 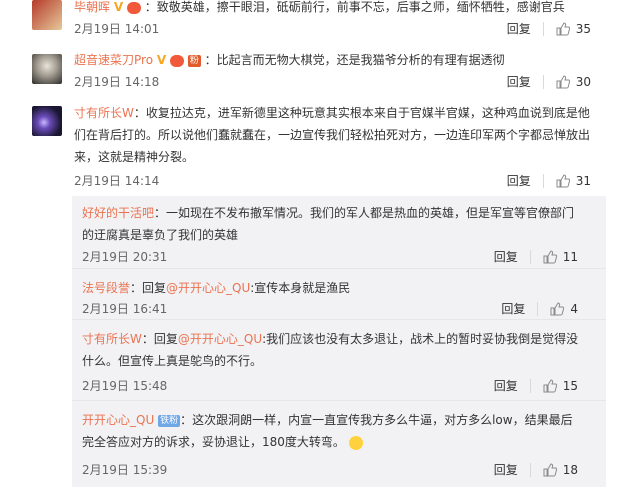 What do you see at coordinates (134, 157) in the screenshot?
I see `comment-content-line: 来，这就是精神分裂。` at bounding box center [134, 157].